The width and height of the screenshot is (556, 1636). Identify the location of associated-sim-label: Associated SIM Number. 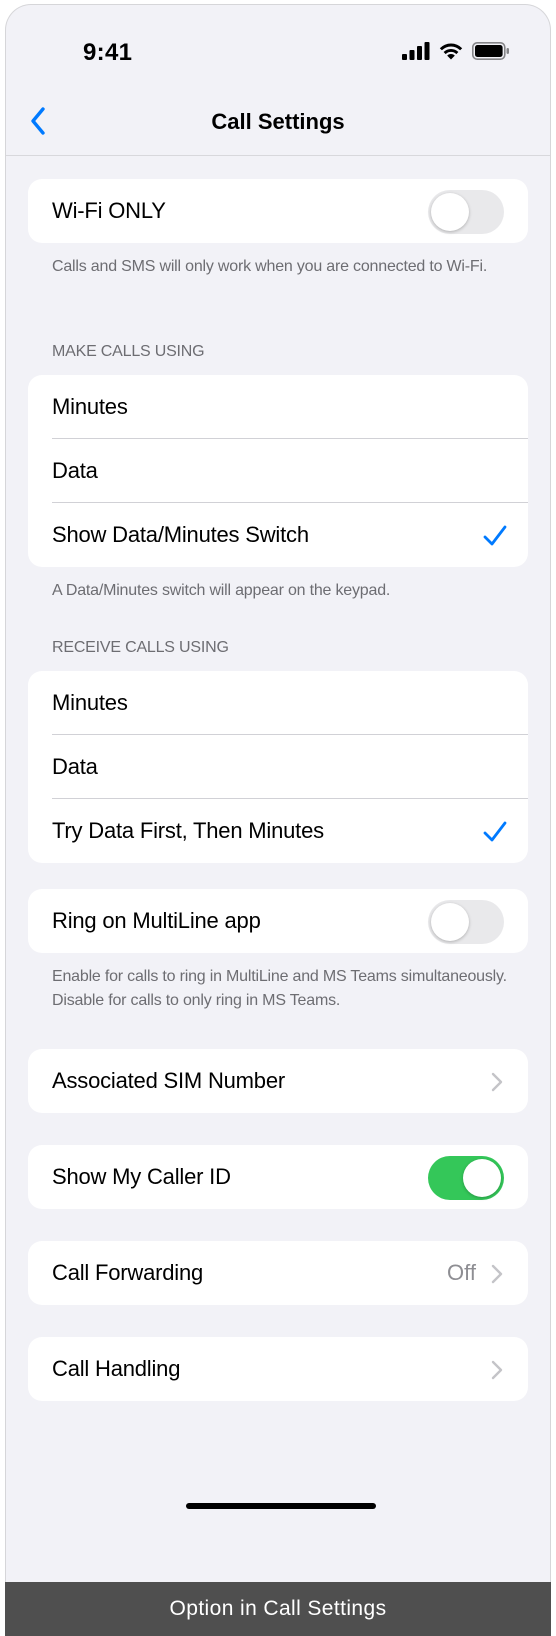
(168, 1080).